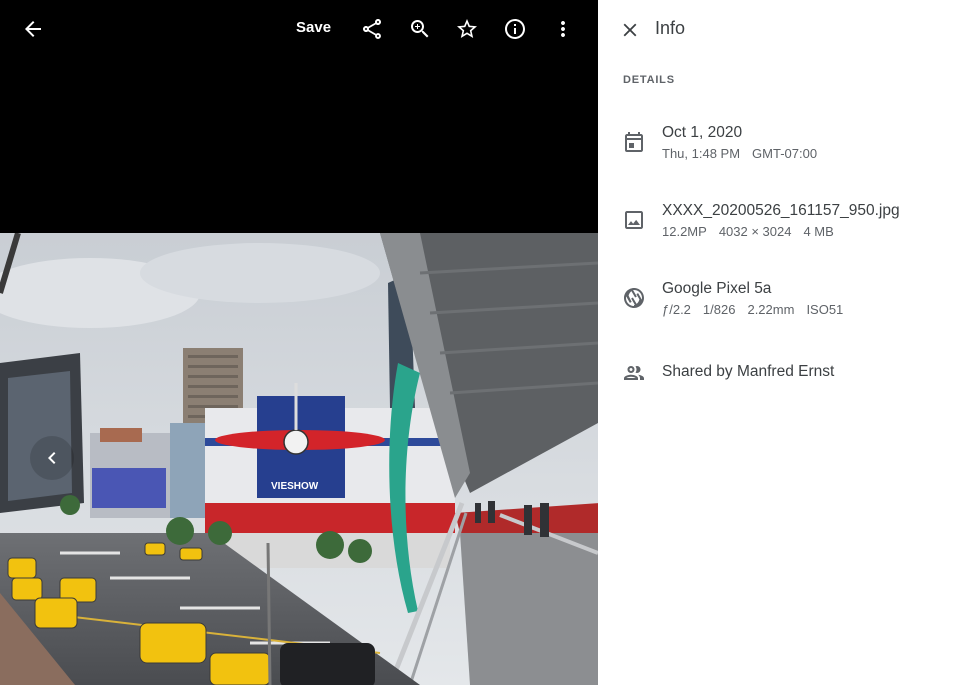 The height and width of the screenshot is (685, 954). What do you see at coordinates (719, 309) in the screenshot?
I see `camera-shutter: 1/826` at bounding box center [719, 309].